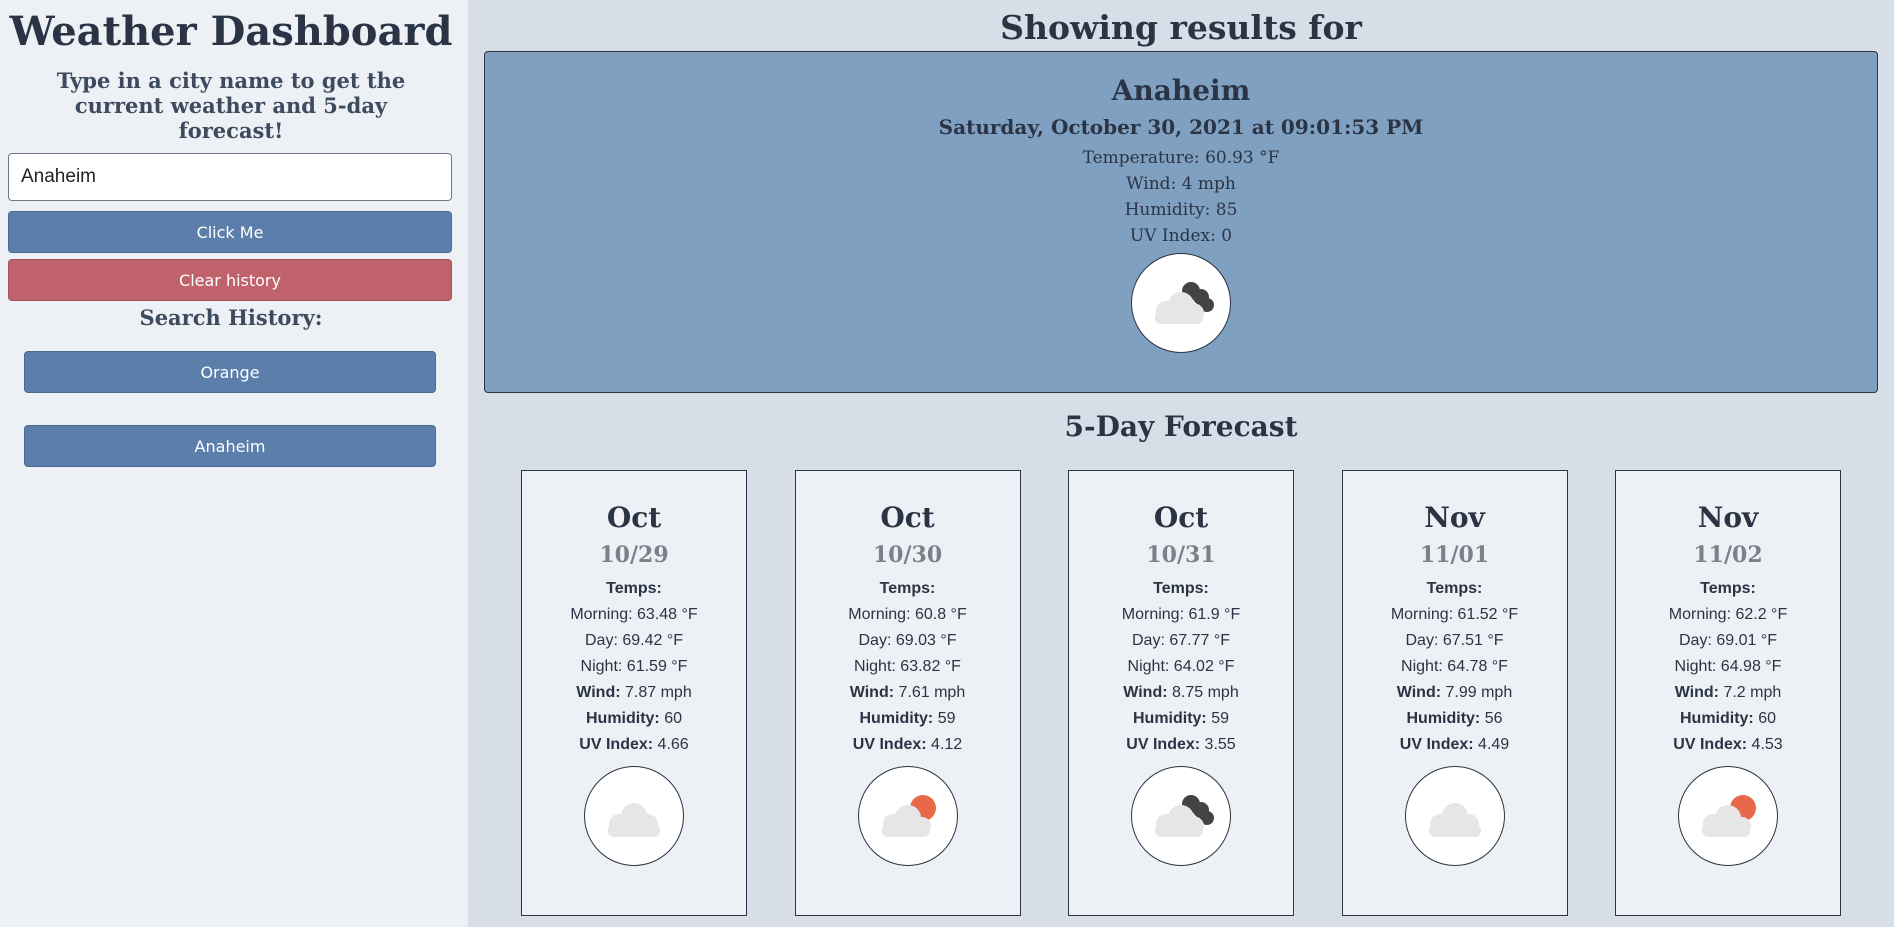 This screenshot has height=927, width=1894. What do you see at coordinates (1728, 555) in the screenshot?
I see `forecast-date: 11/02` at bounding box center [1728, 555].